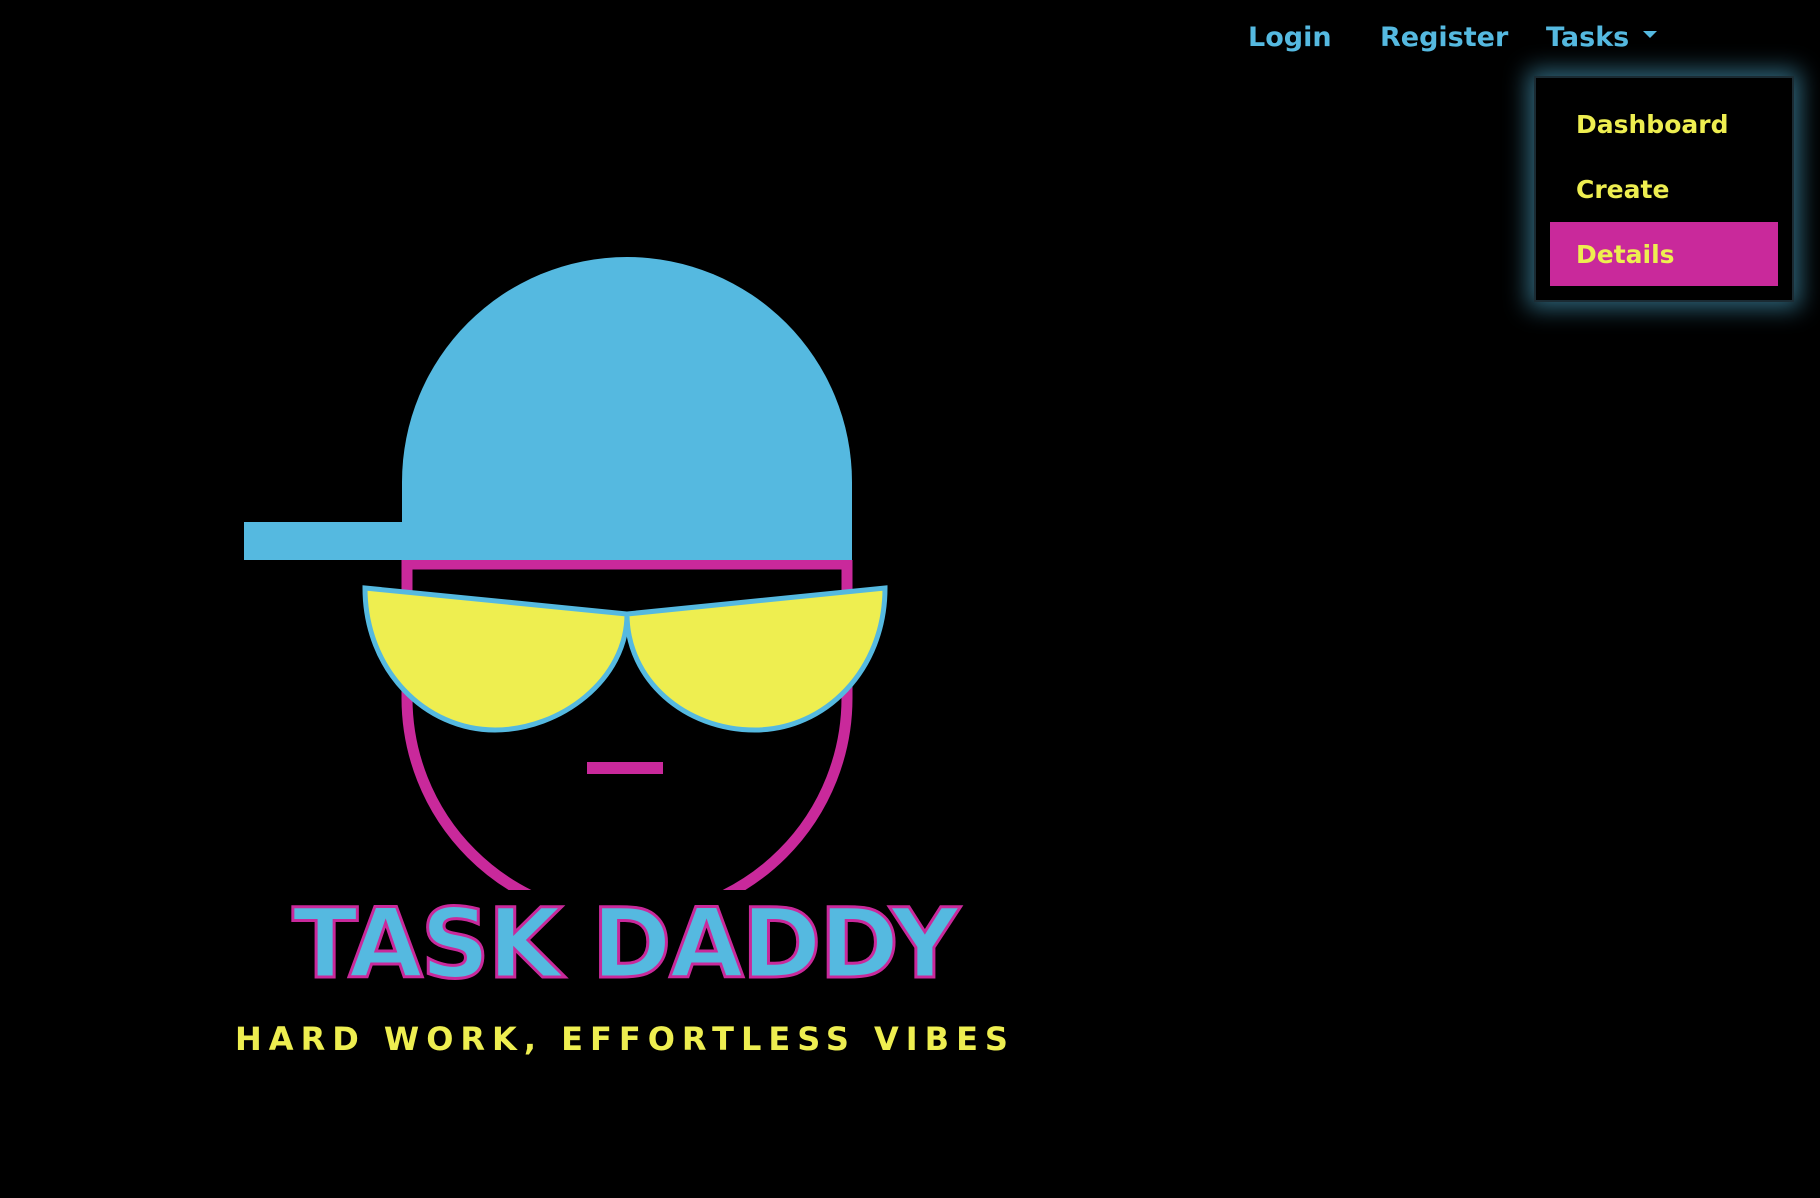 This screenshot has height=1198, width=1820. I want to click on nav-tasks-dropdown-toggle: Tasks, so click(1602, 37).